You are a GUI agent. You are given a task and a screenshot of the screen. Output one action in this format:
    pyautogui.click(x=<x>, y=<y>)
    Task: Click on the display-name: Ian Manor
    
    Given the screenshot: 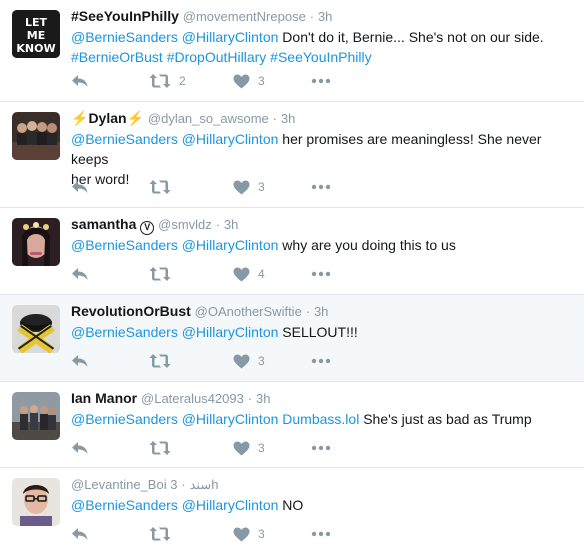 What is the action you would take?
    pyautogui.click(x=104, y=398)
    